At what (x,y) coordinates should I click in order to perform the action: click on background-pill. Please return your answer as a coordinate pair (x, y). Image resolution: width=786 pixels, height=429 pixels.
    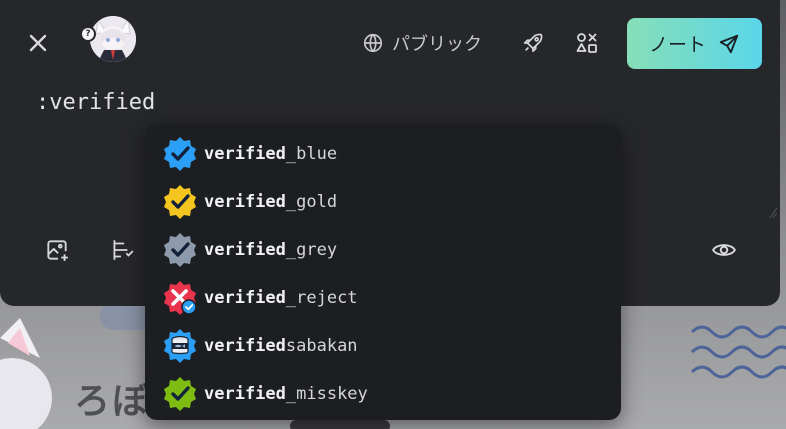
    Looking at the image, I should click on (340, 424).